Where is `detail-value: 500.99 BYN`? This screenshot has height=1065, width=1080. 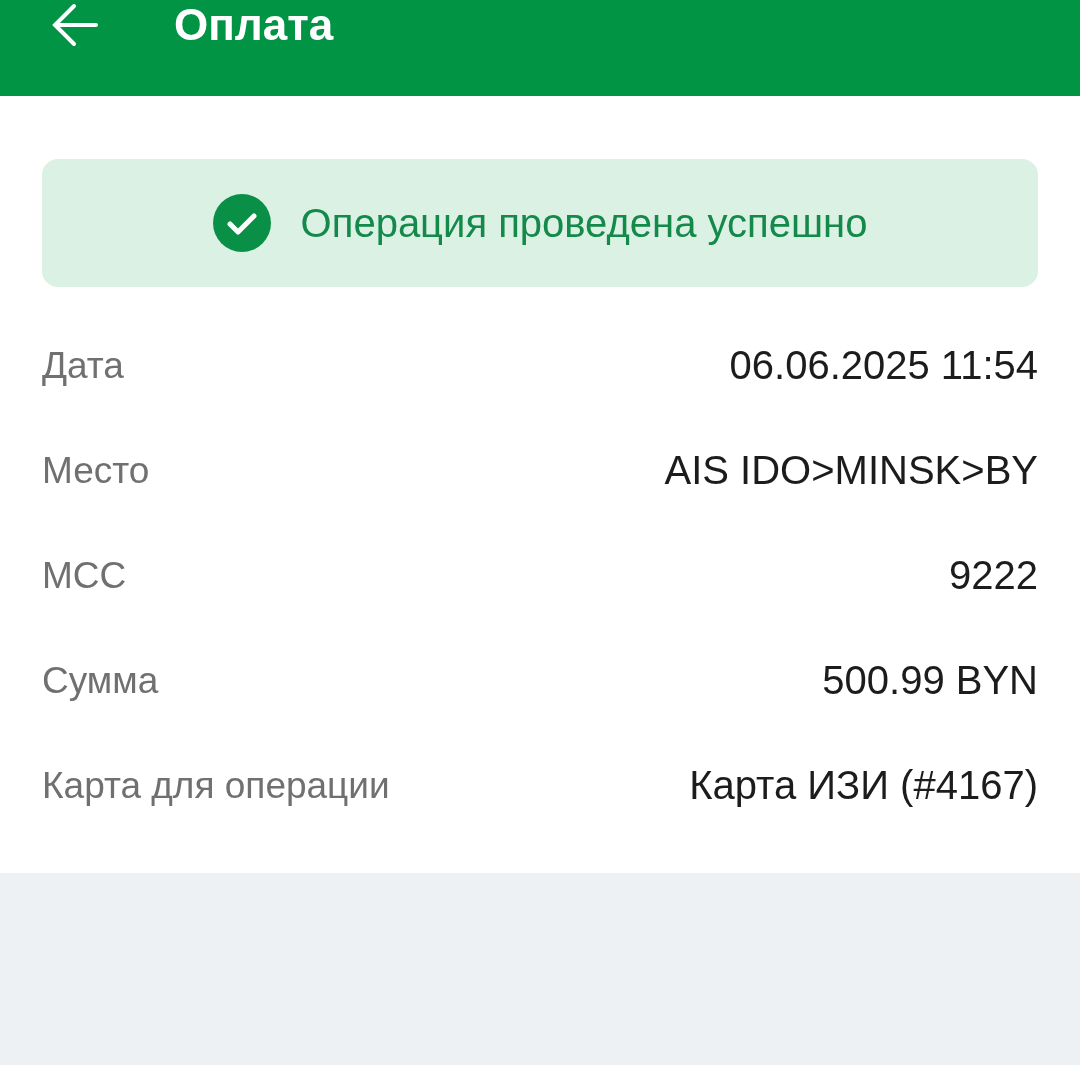 detail-value: 500.99 BYN is located at coordinates (930, 680).